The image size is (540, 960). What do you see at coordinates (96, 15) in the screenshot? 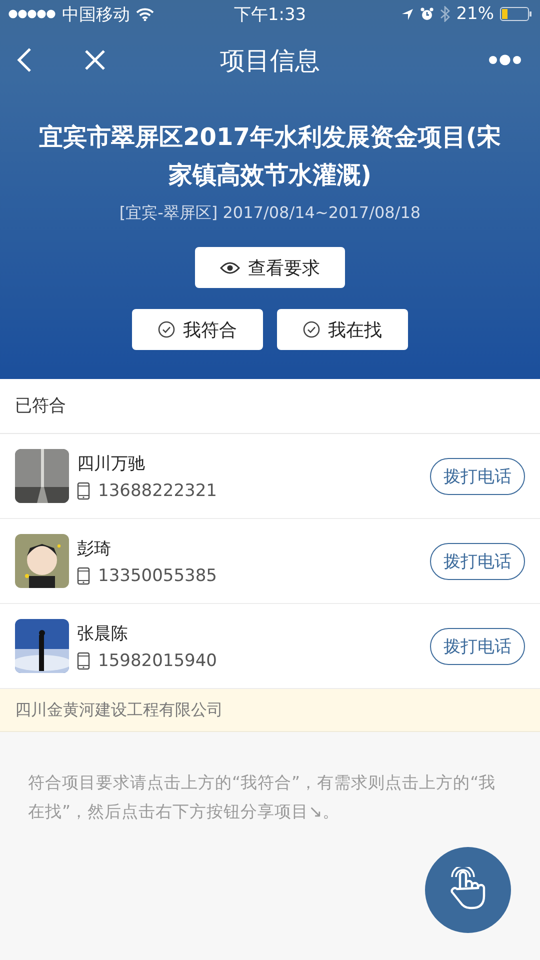
I see `carrier: 中国移动` at bounding box center [96, 15].